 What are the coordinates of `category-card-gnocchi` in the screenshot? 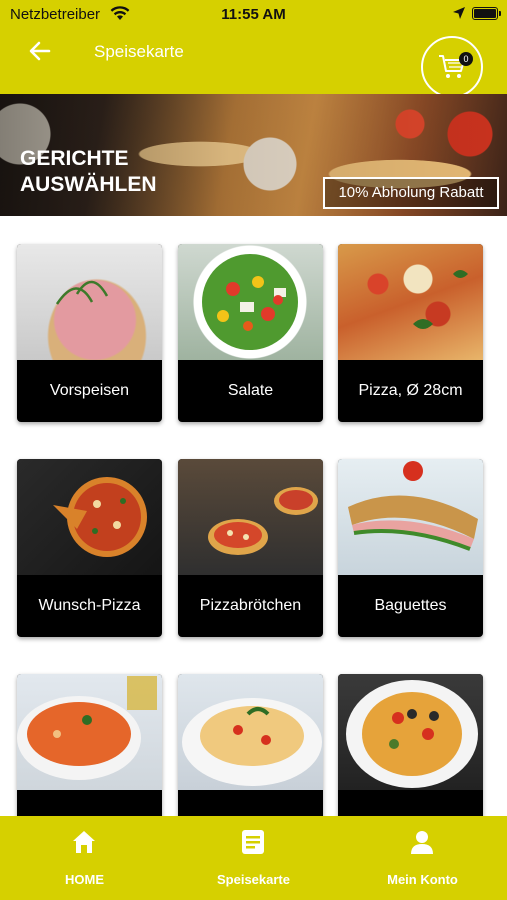 It's located at (89, 745).